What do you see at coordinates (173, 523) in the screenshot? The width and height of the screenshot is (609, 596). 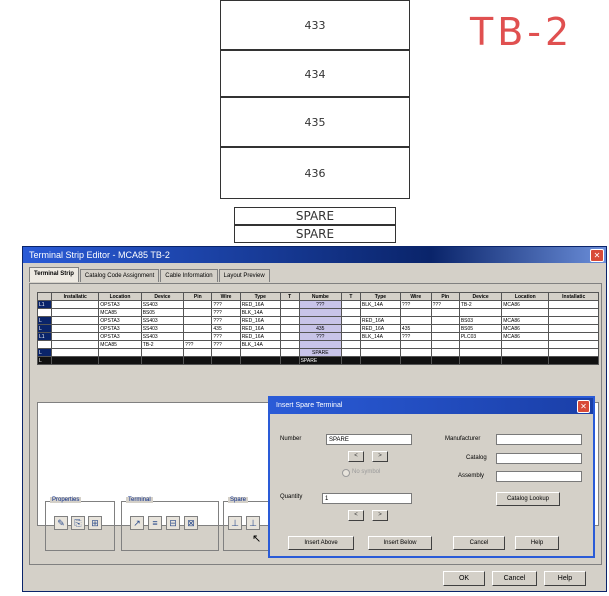 I see `split-icon: ⊟` at bounding box center [173, 523].